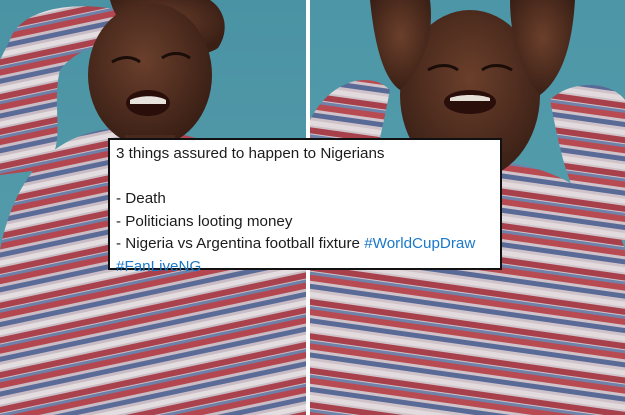  What do you see at coordinates (305, 177) in the screenshot?
I see `tweet-spacer` at bounding box center [305, 177].